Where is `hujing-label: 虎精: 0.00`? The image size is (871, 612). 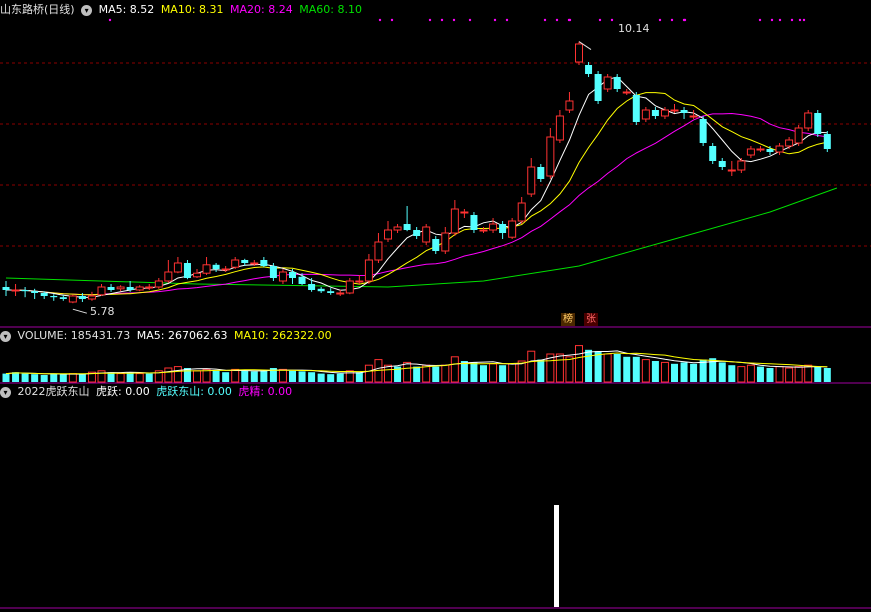 hujing-label: 虎精: 0.00 is located at coordinates (265, 391).